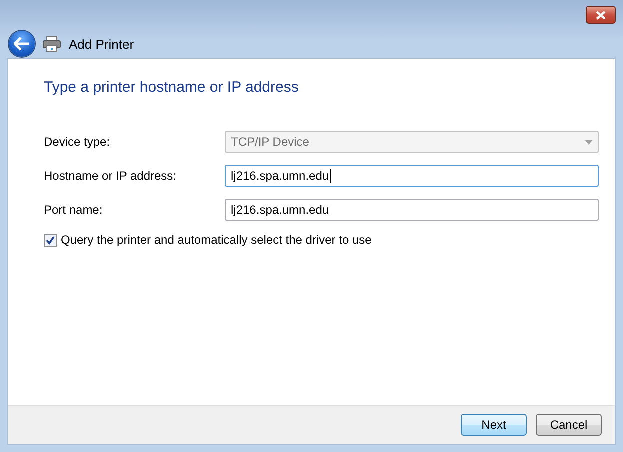 The width and height of the screenshot is (623, 452). I want to click on printer-icon, so click(52, 44).